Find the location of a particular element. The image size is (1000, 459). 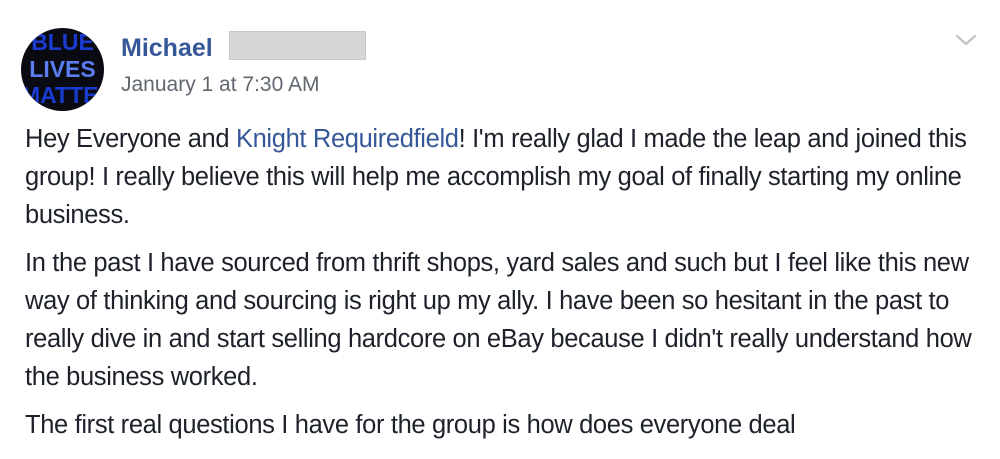

chevron-down-icon is located at coordinates (966, 40).